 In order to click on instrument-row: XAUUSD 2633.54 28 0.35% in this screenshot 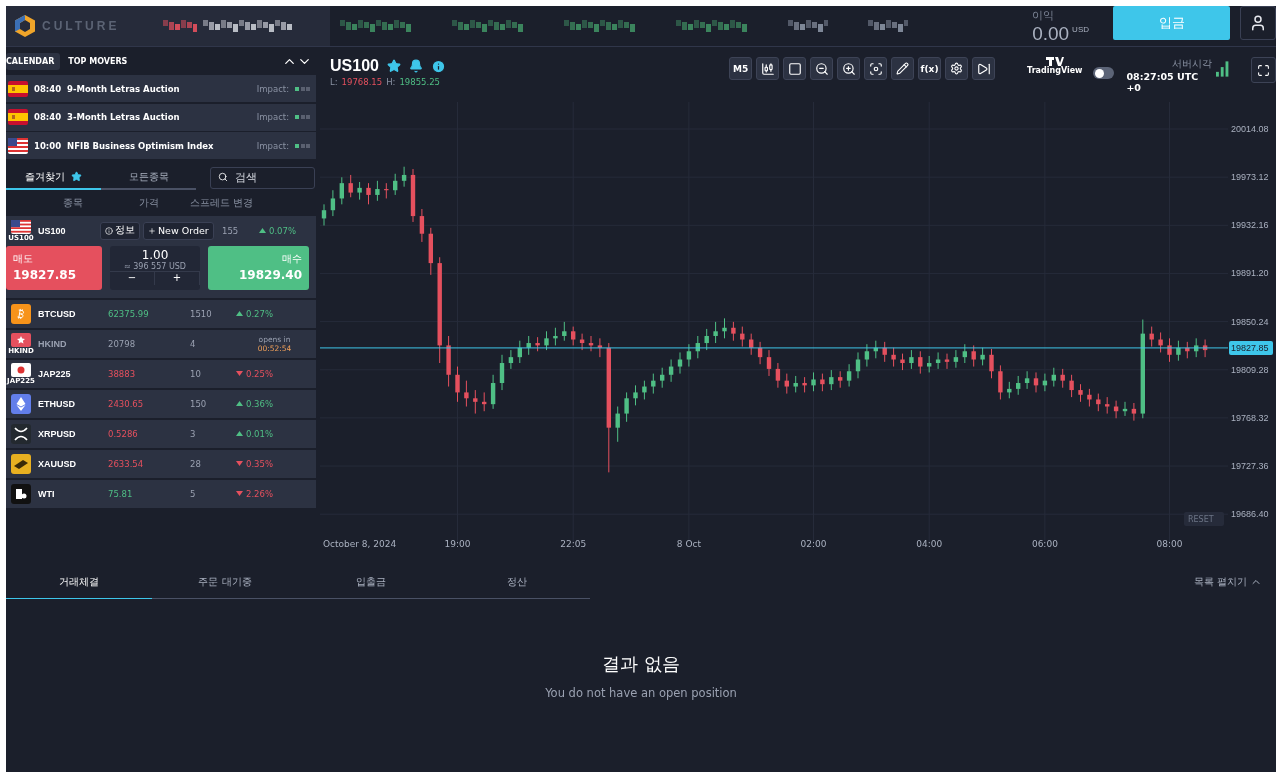, I will do `click(161, 463)`.